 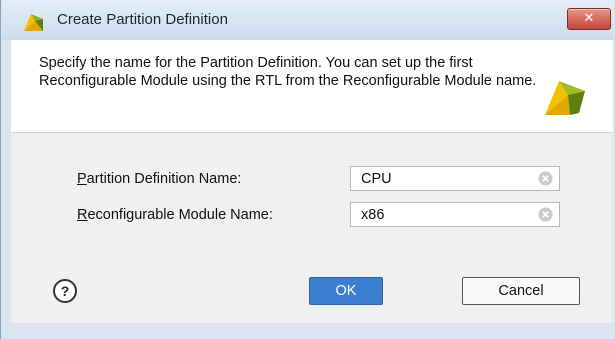 I want to click on partition-label-text: artition Definition Name:, so click(x=164, y=179).